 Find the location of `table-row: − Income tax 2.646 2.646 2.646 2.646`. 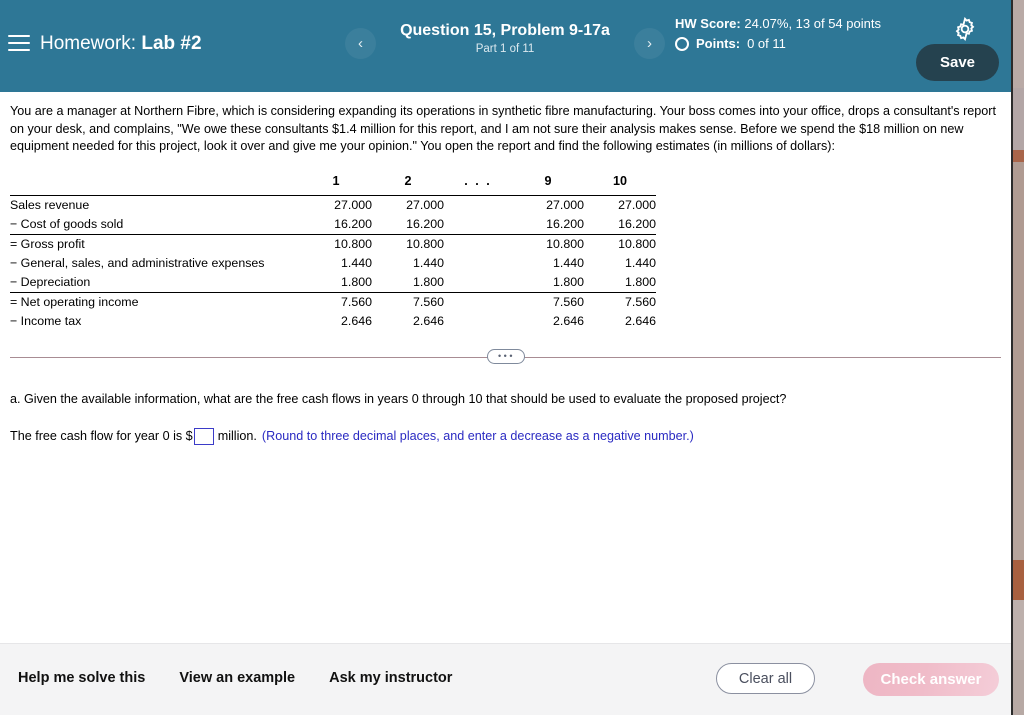

table-row: − Income tax 2.646 2.646 2.646 2.646 is located at coordinates (333, 321).